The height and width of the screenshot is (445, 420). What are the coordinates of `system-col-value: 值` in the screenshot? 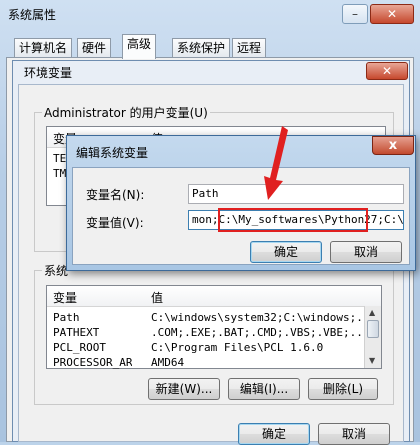 It's located at (157, 297).